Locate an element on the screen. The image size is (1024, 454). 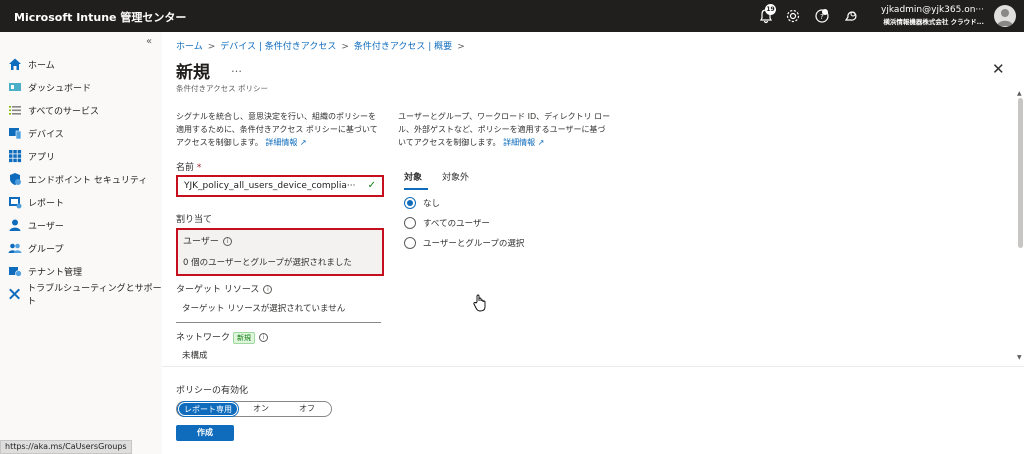
sidebar-item-tenant-admin: テナント管理 is located at coordinates (45, 271).